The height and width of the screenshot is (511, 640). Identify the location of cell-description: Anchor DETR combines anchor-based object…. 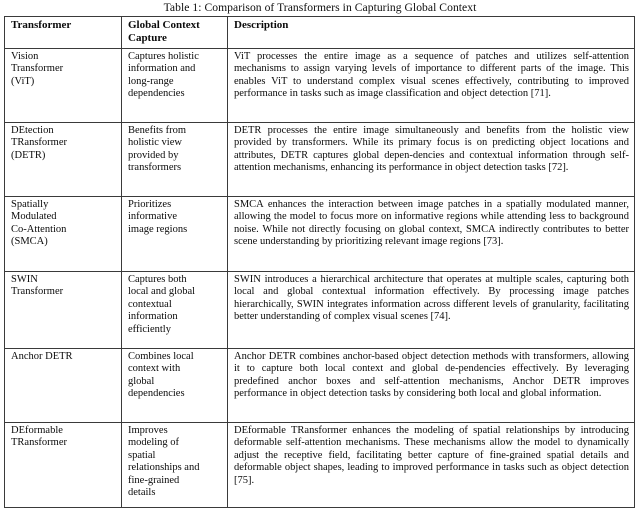
(431, 385).